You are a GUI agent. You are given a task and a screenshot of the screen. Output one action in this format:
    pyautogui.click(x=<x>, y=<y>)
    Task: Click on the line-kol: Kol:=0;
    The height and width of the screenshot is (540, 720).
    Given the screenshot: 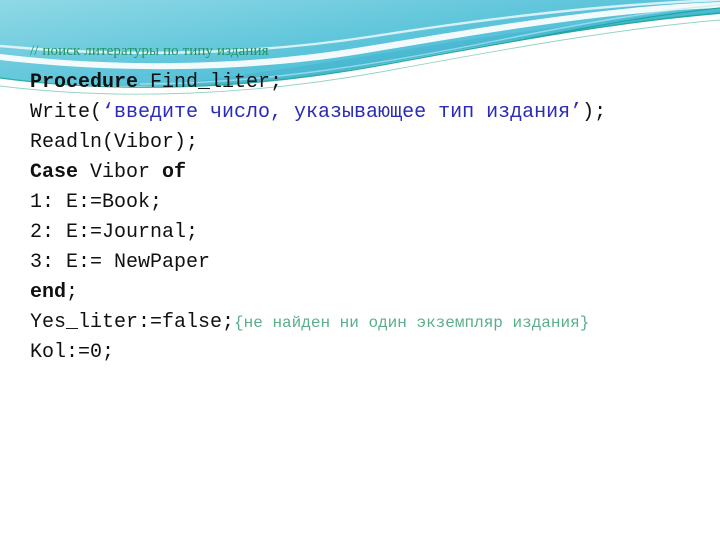 What is the action you would take?
    pyautogui.click(x=360, y=353)
    